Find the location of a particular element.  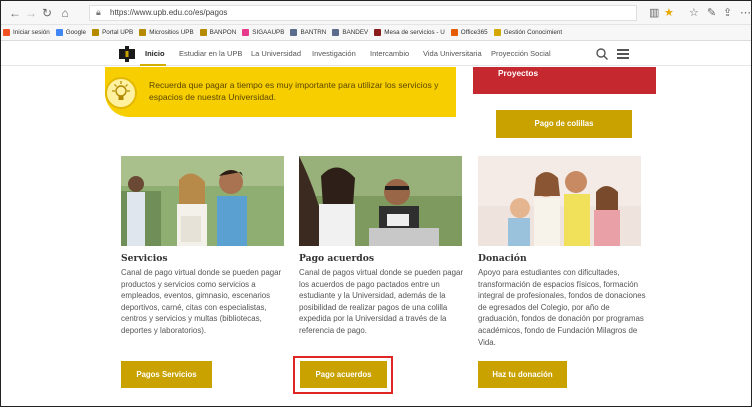

bookmark-label: Google is located at coordinates (76, 32).